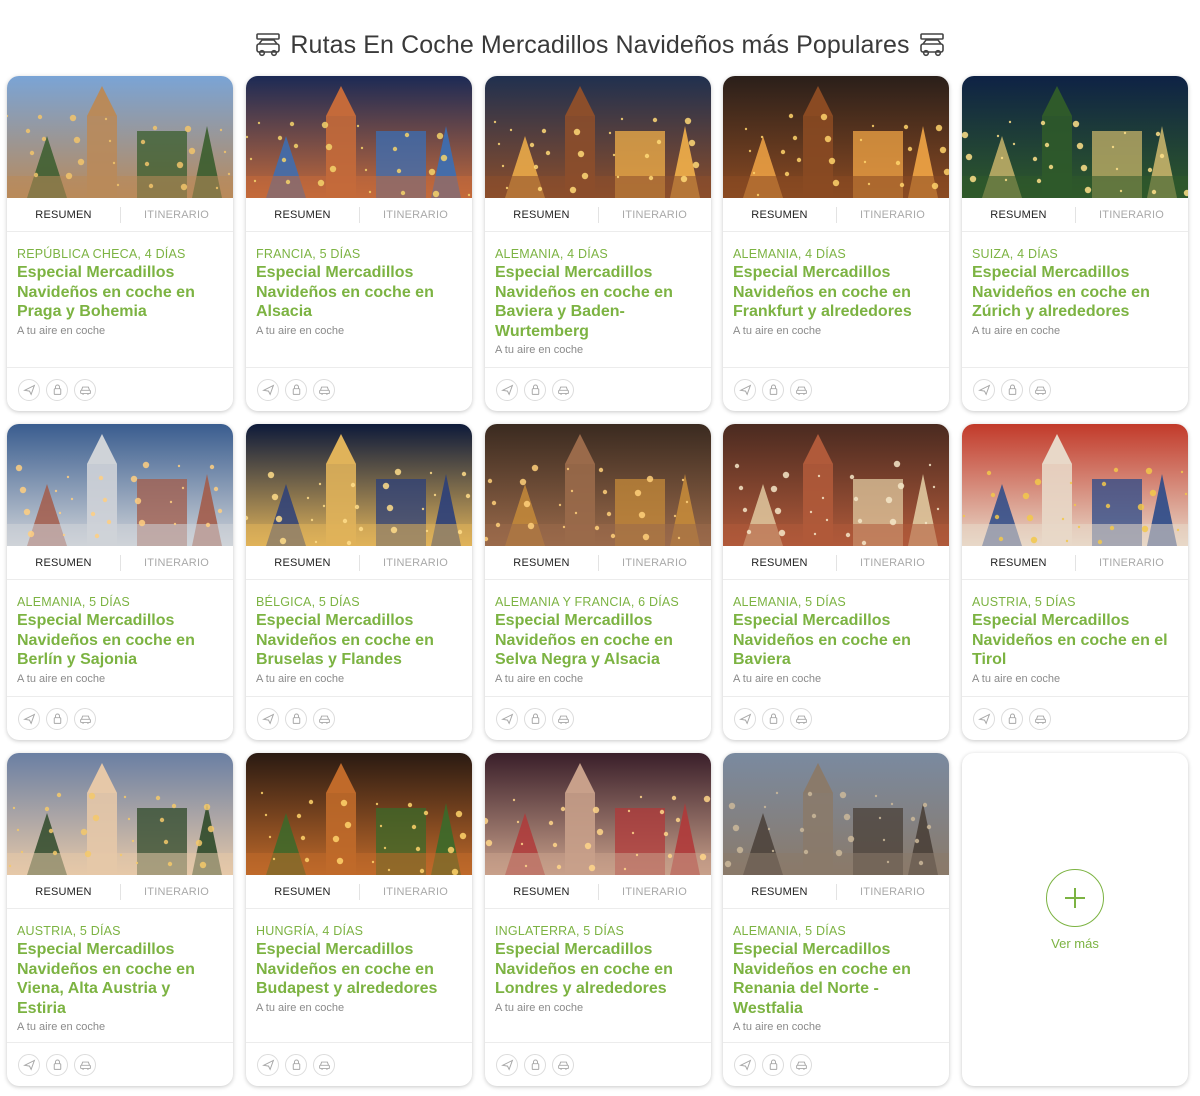 This screenshot has width=1200, height=1096. Describe the element at coordinates (777, 1027) in the screenshot. I see `trip-subtitle: A tu aire en coche` at that location.